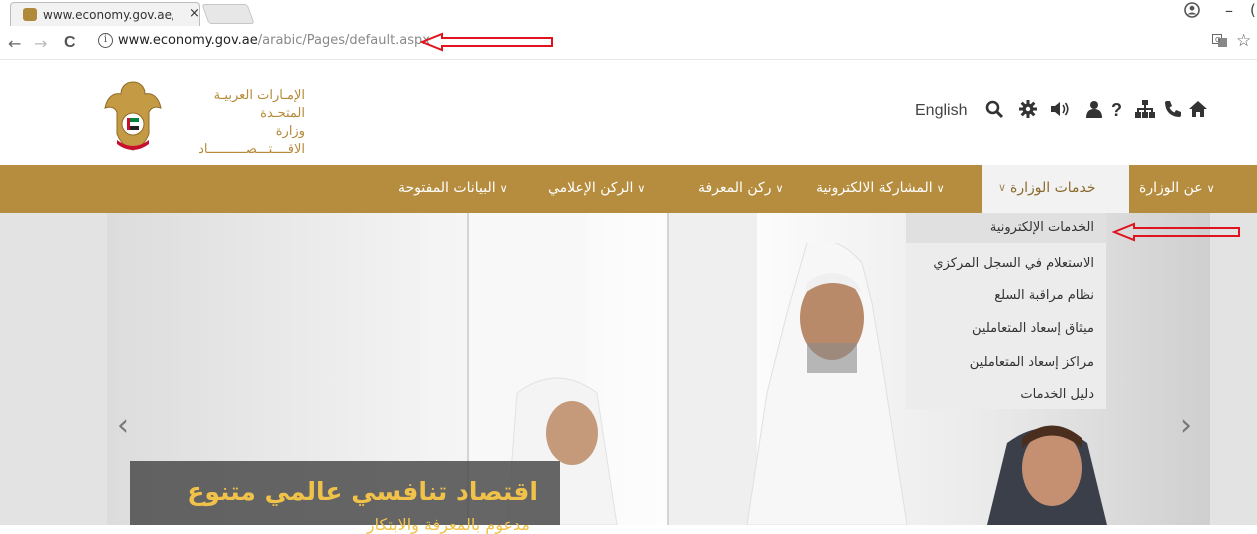 This screenshot has height=534, width=1257. I want to click on gear-icon, so click(1028, 111).